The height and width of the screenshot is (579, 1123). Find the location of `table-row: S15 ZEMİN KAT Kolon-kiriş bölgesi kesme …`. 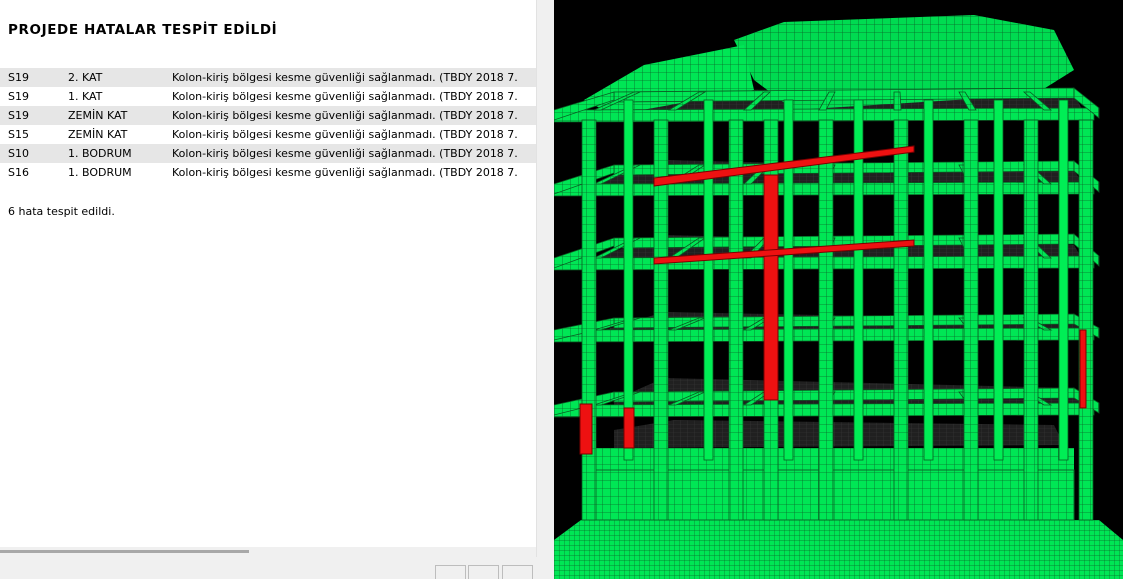

table-row: S15 ZEMİN KAT Kolon-kiriş bölgesi kesme … is located at coordinates (268, 134).